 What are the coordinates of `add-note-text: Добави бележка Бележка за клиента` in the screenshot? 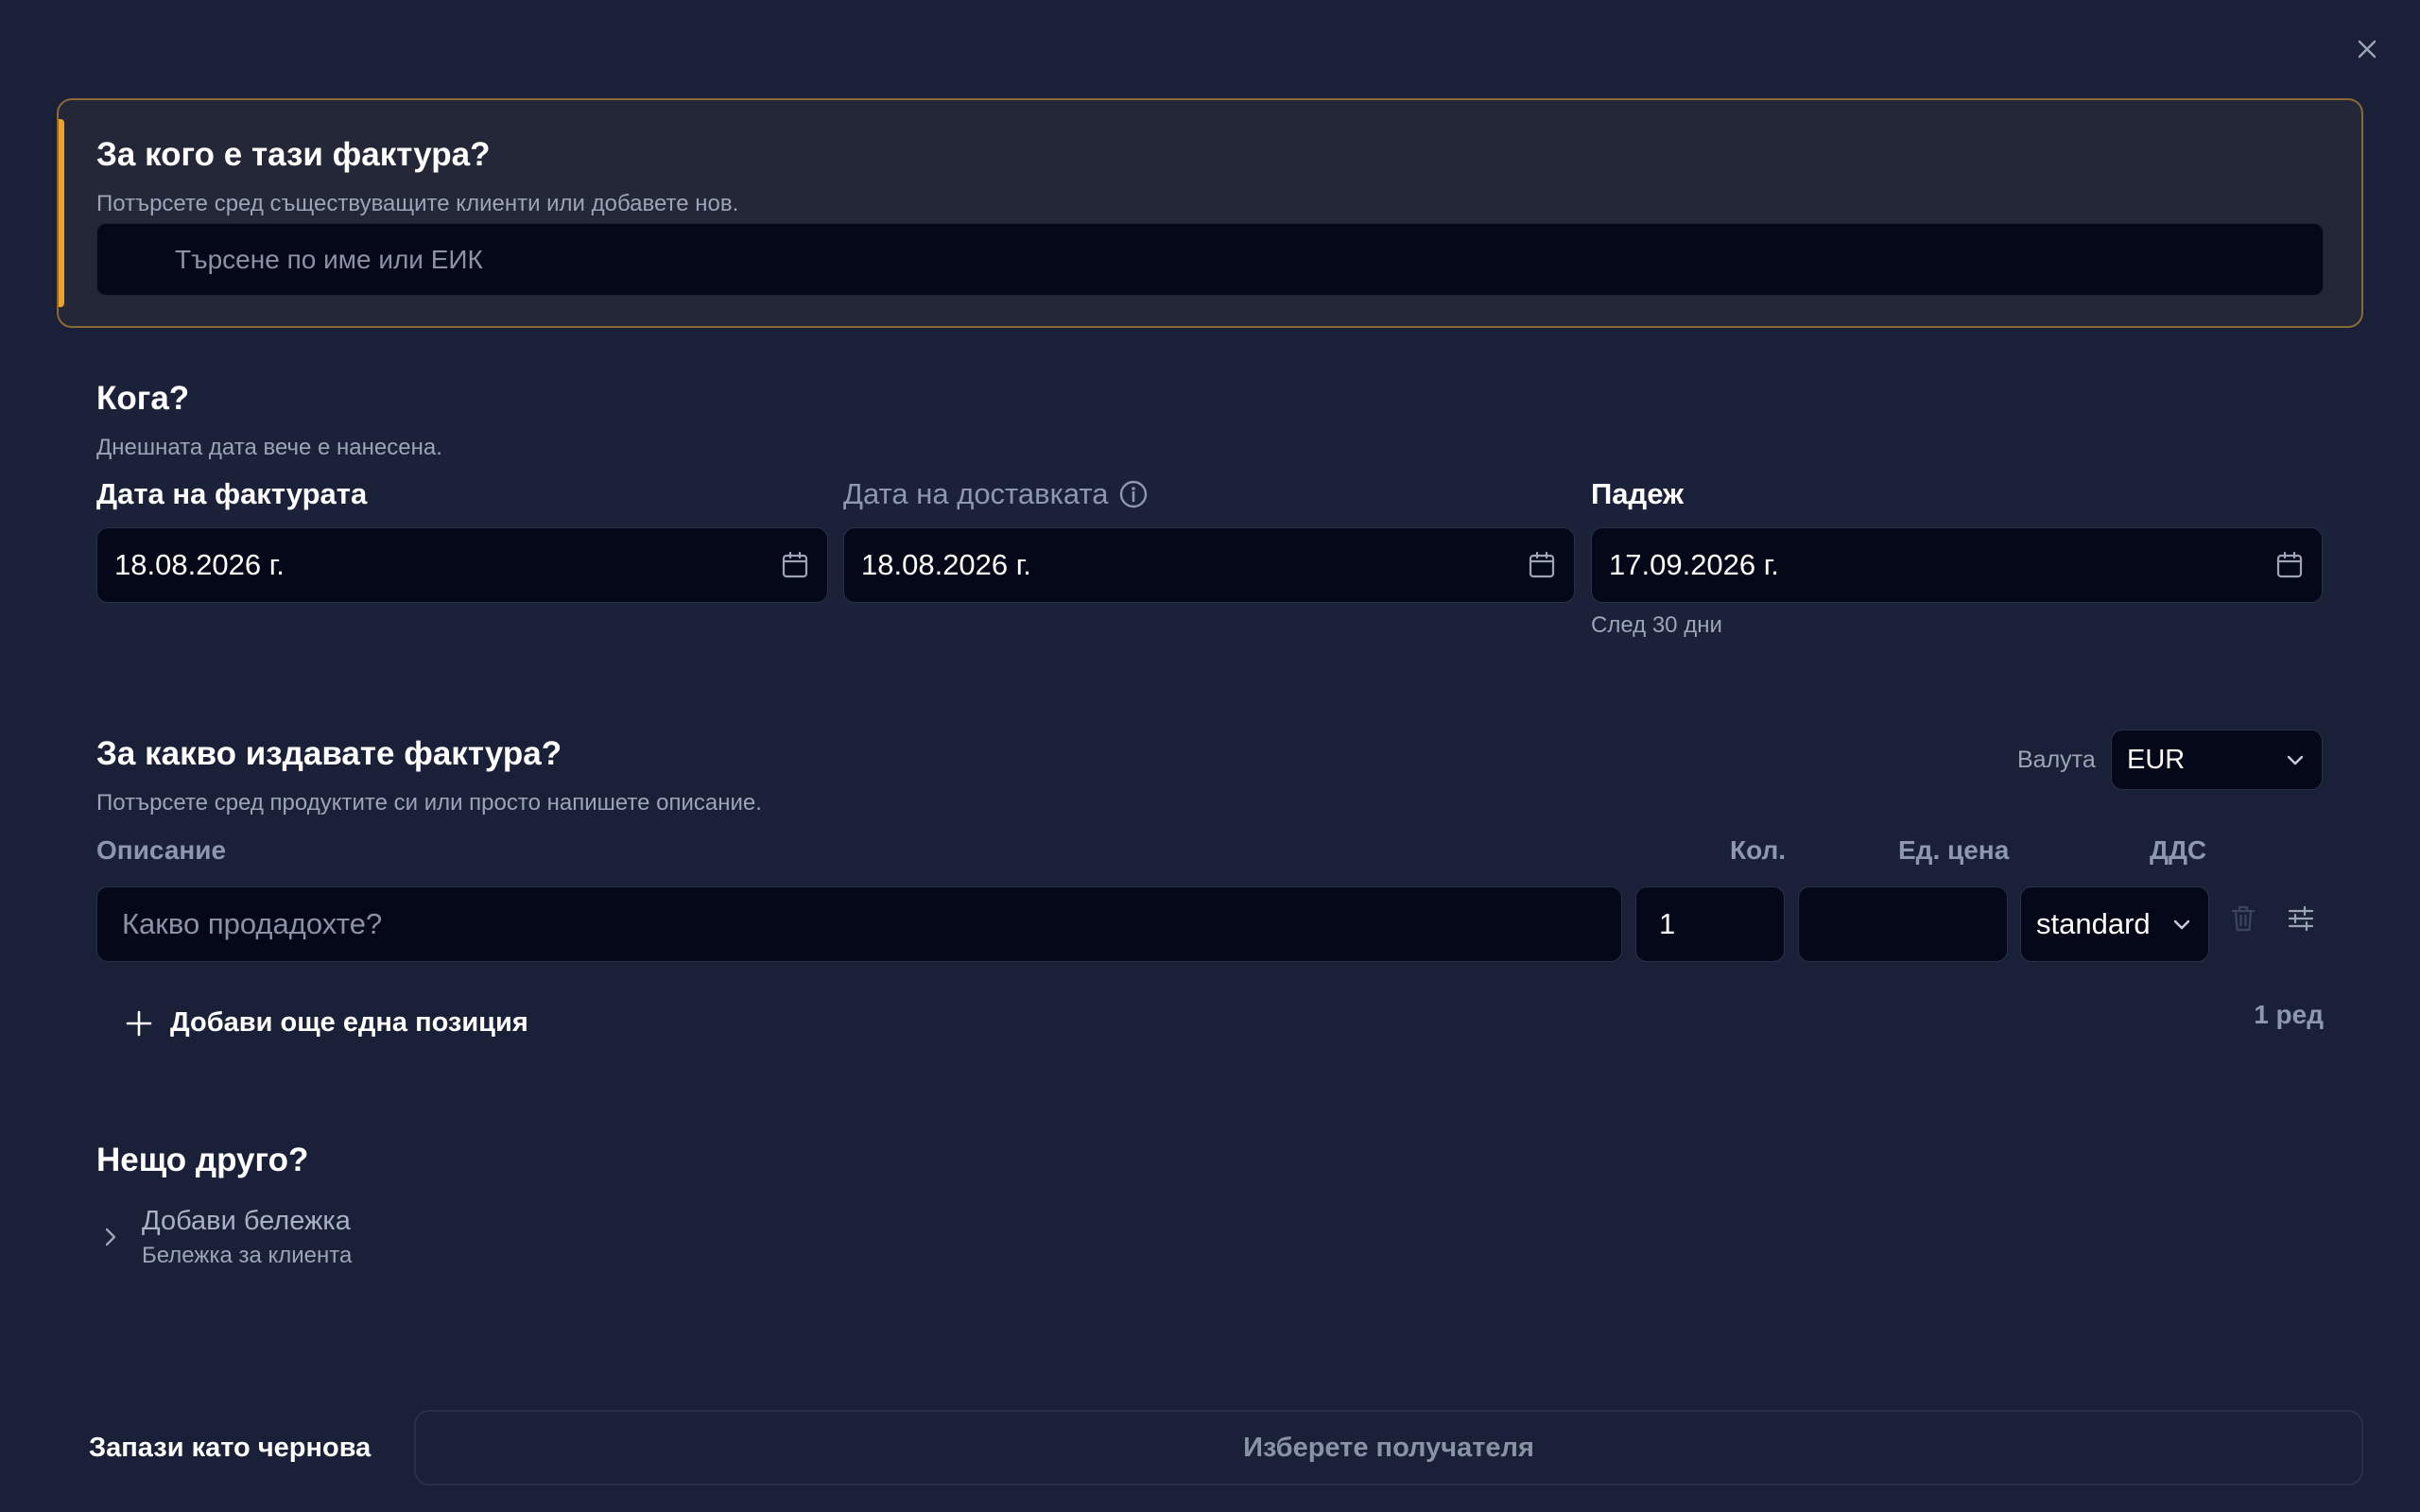 It's located at (247, 1237).